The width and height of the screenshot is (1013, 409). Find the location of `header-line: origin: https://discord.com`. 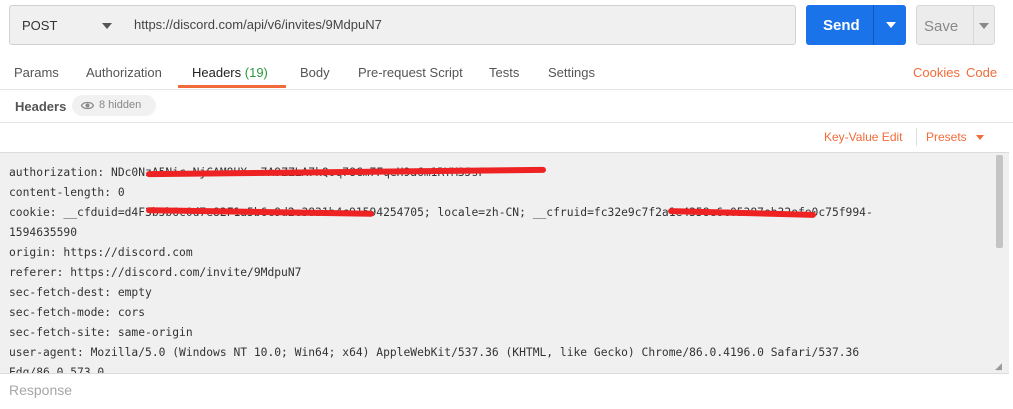

header-line: origin: https://discord.com is located at coordinates (101, 252).